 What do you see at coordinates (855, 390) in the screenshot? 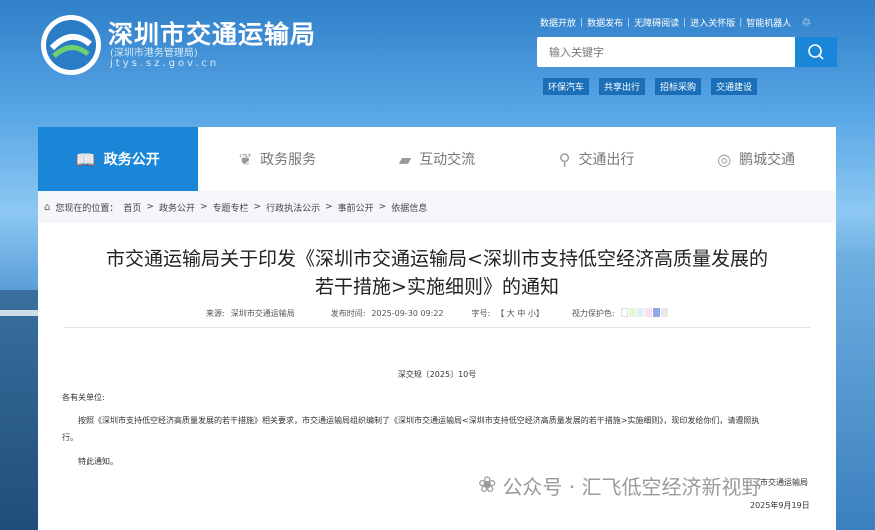
I see `background-scenery` at bounding box center [855, 390].